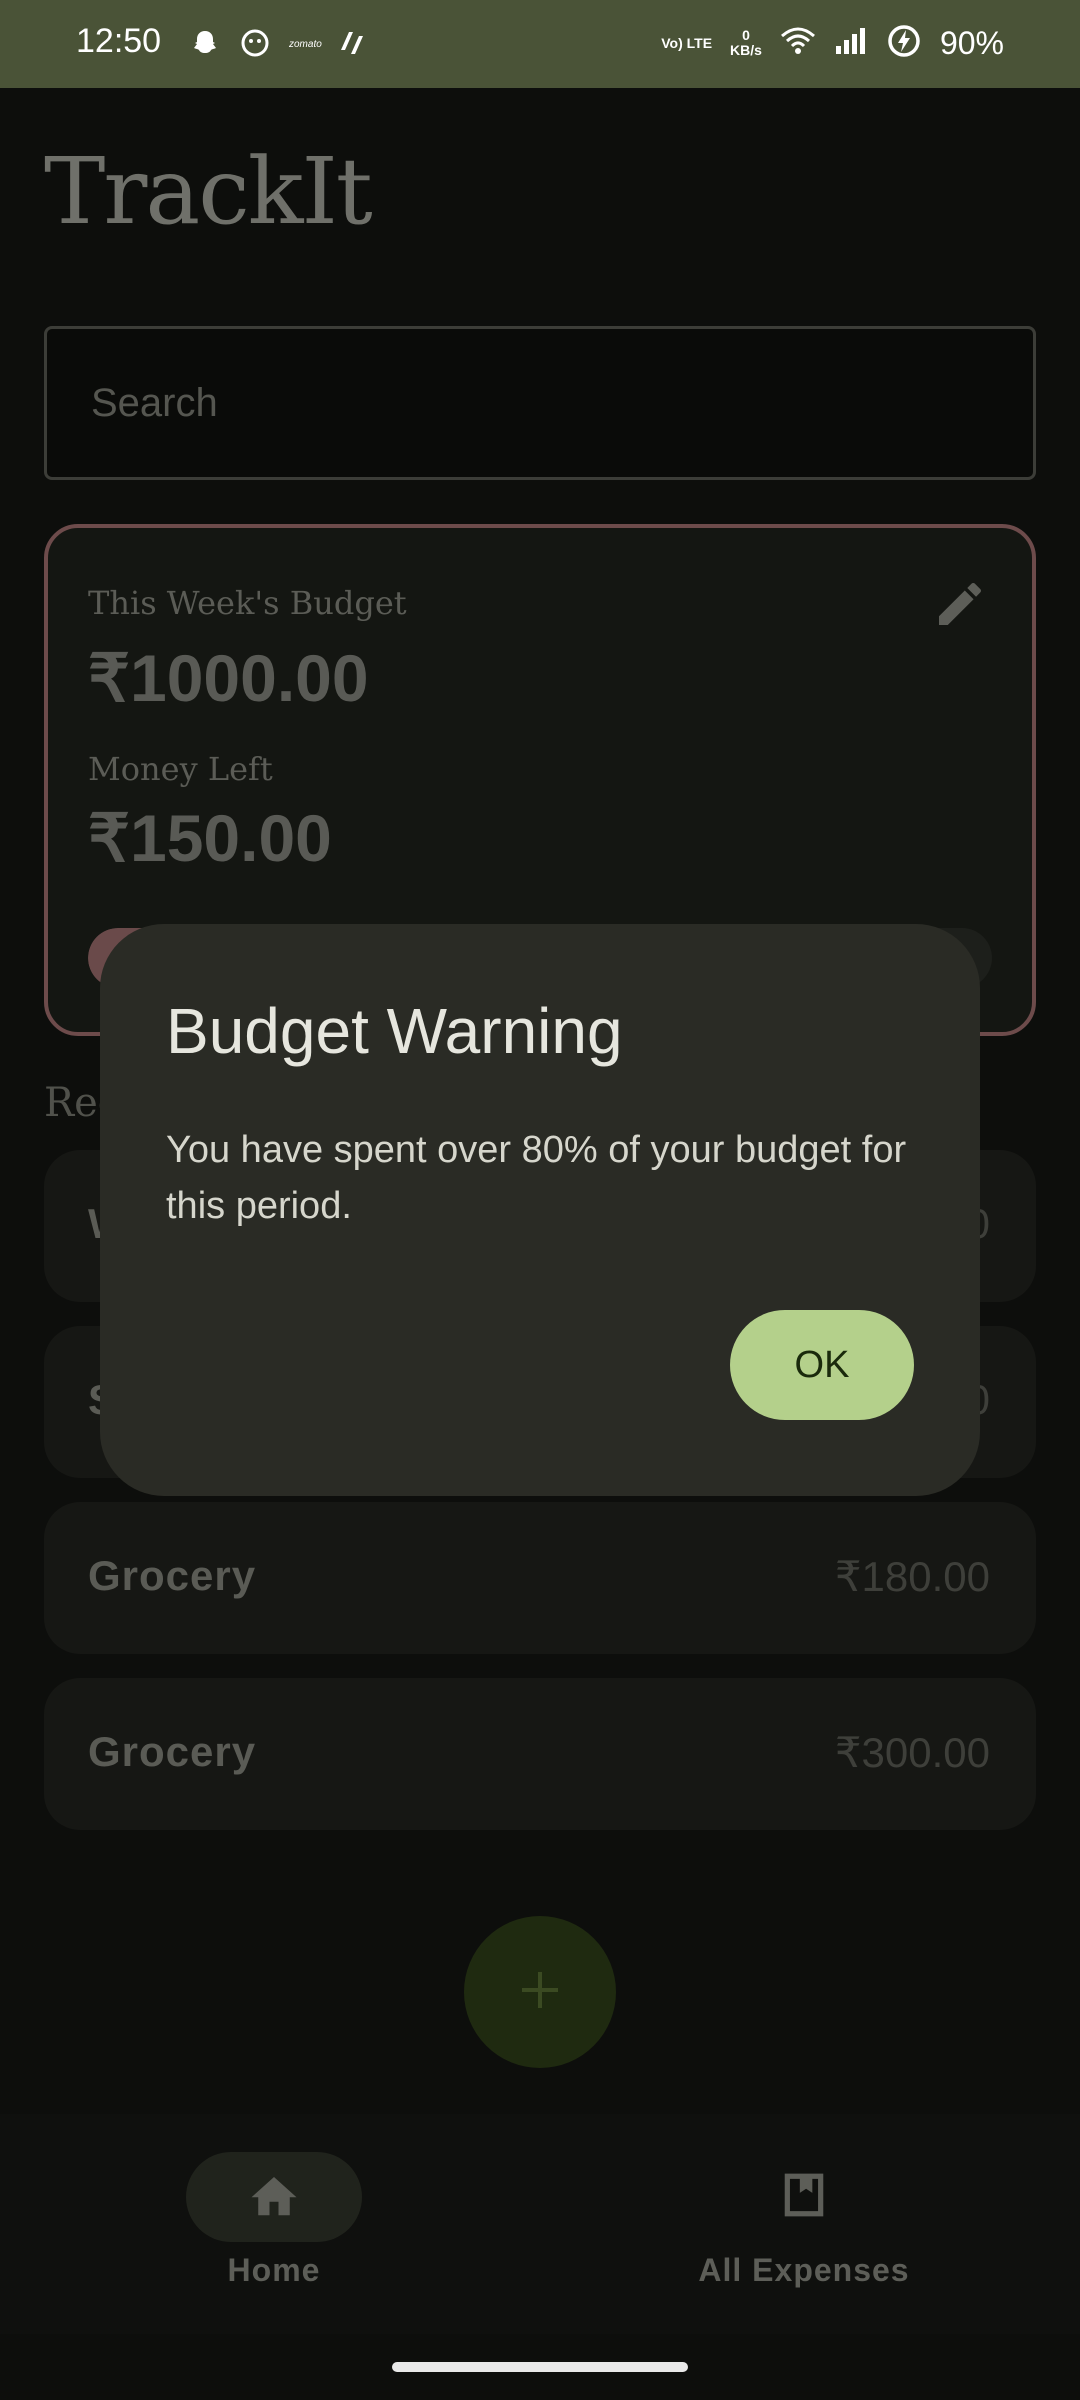  Describe the element at coordinates (208, 191) in the screenshot. I see `app-title: TrackIt` at that location.